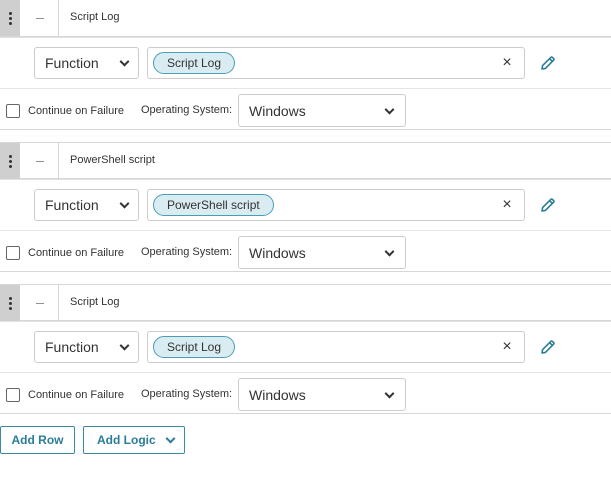 Image resolution: width=611 pixels, height=488 pixels. I want to click on add-row-button: Add Row, so click(37, 440).